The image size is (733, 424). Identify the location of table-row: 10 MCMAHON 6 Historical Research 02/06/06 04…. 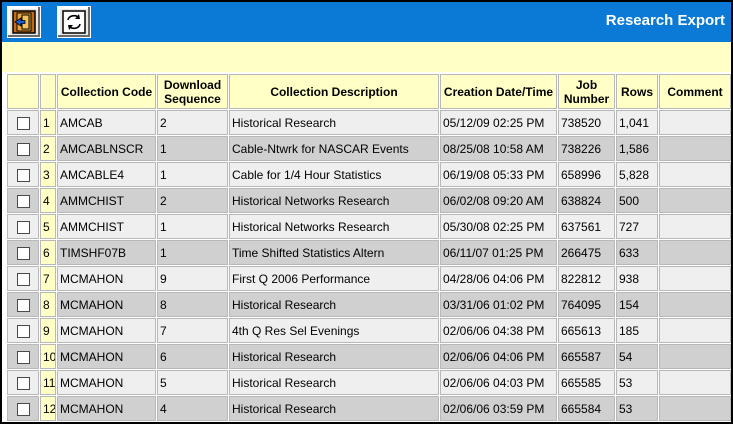
(369, 356).